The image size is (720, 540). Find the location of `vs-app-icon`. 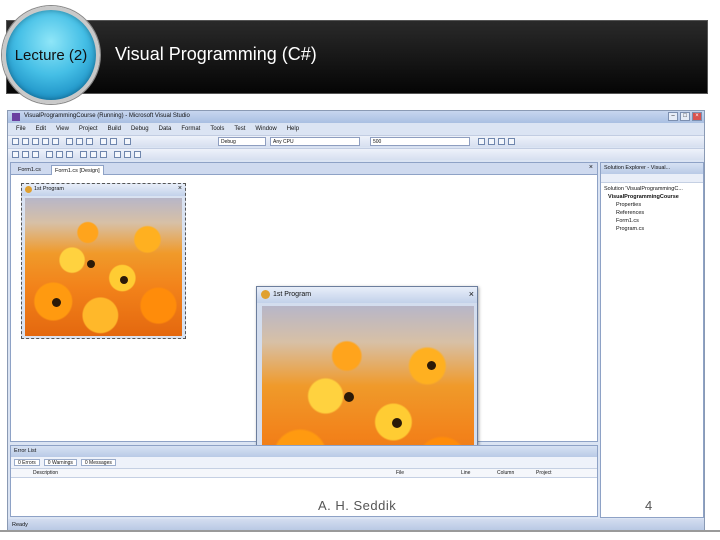

vs-app-icon is located at coordinates (16, 117).